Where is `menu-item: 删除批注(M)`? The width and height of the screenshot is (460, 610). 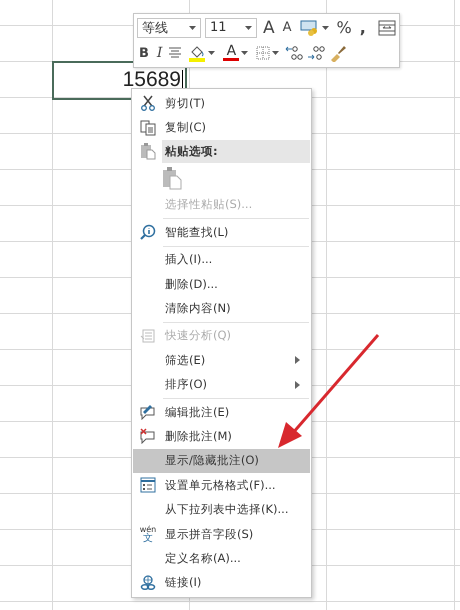
menu-item: 删除批注(M) is located at coordinates (221, 436).